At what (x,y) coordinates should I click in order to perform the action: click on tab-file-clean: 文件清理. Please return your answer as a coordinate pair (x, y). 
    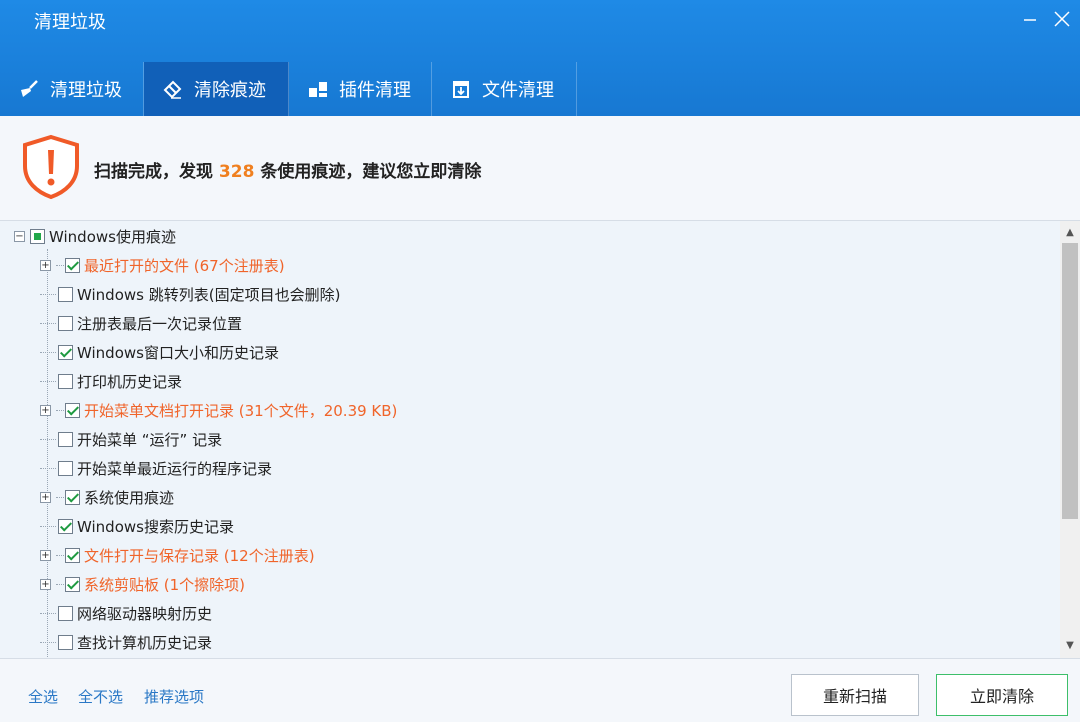
    Looking at the image, I should click on (504, 89).